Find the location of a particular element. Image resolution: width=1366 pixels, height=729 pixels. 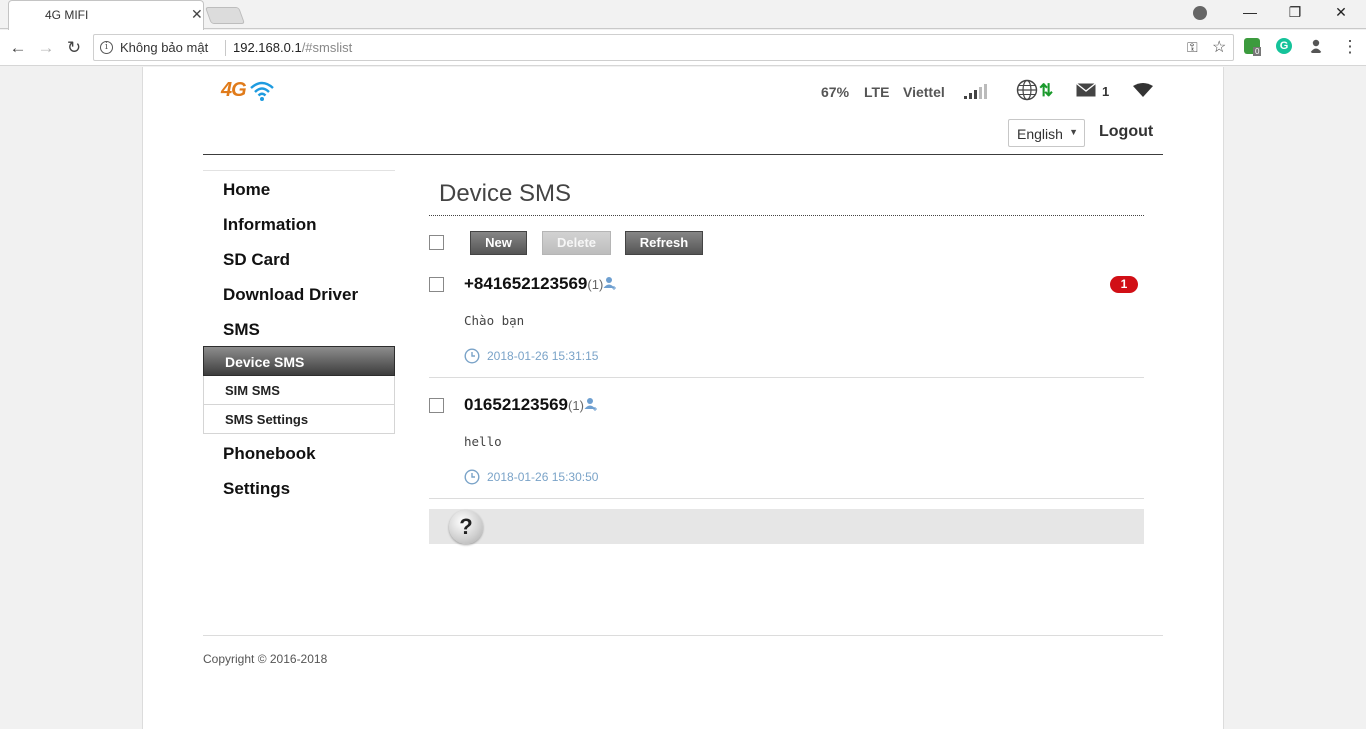

signal-strength-icon is located at coordinates (975, 91).